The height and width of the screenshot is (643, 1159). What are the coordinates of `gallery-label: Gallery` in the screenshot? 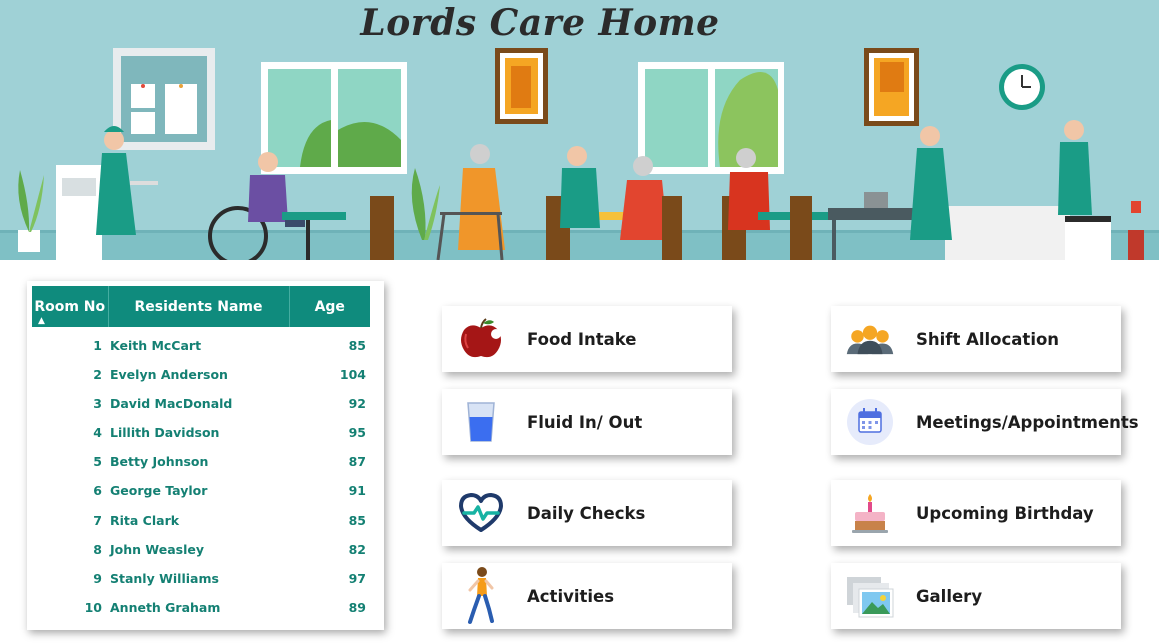 It's located at (949, 596).